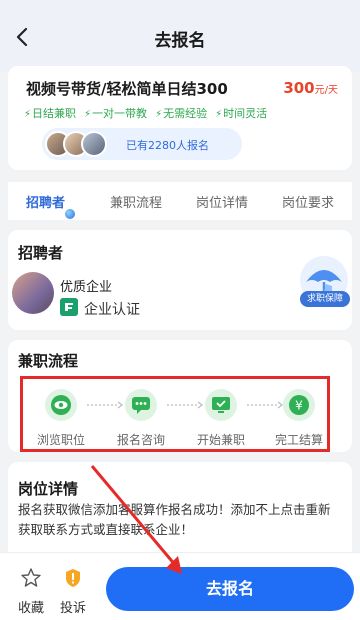  I want to click on monitor-icon, so click(221, 405).